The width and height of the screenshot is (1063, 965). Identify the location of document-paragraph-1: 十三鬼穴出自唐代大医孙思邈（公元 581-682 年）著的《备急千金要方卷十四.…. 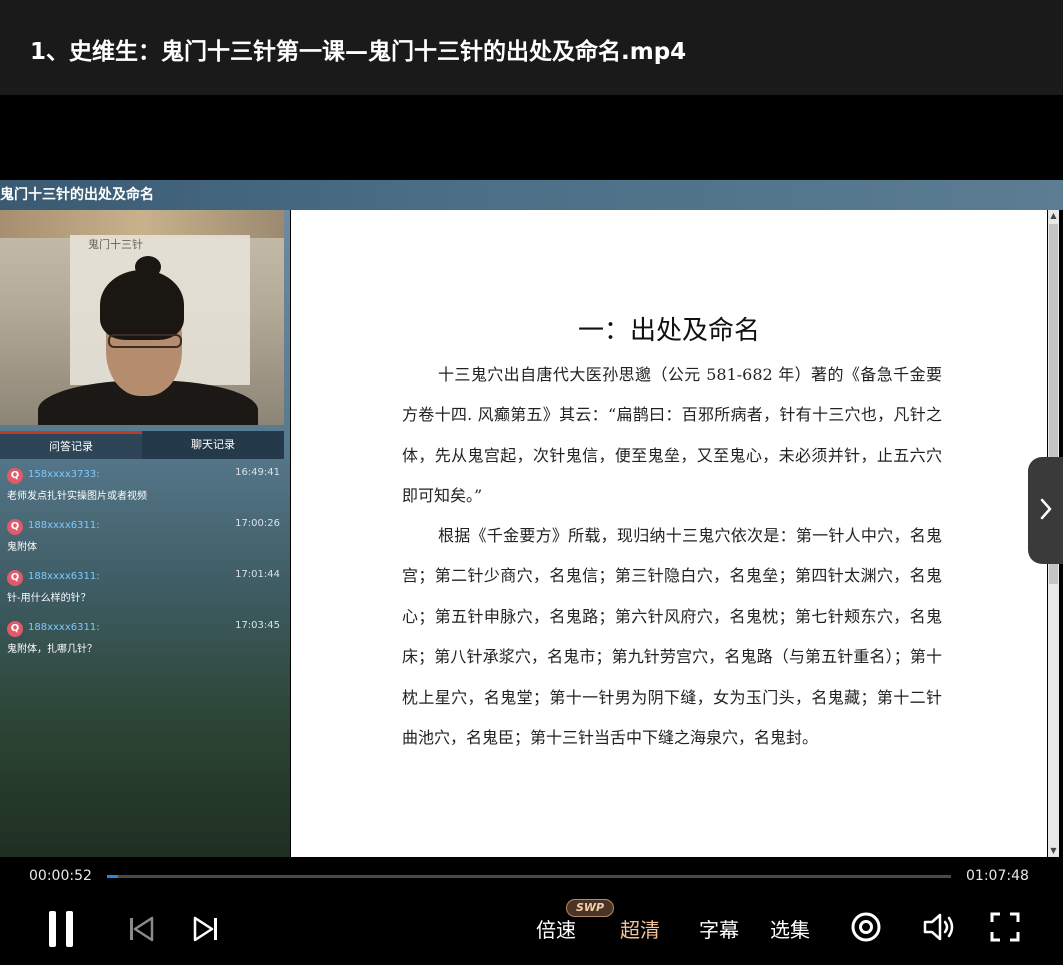
(672, 435).